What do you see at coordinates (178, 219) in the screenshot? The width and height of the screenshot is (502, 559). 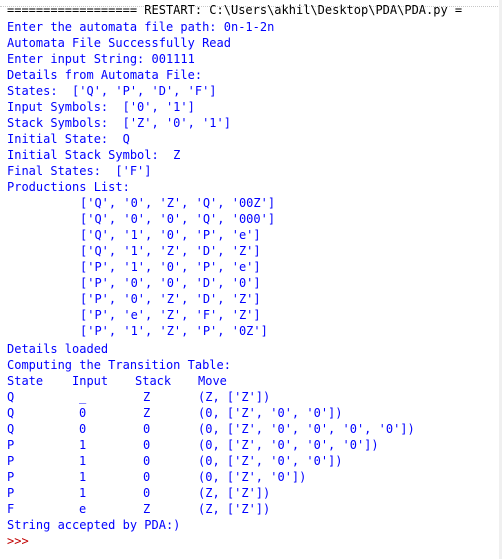 I see `production-item: ['Q', '0', '0', 'Q', '000']` at bounding box center [178, 219].